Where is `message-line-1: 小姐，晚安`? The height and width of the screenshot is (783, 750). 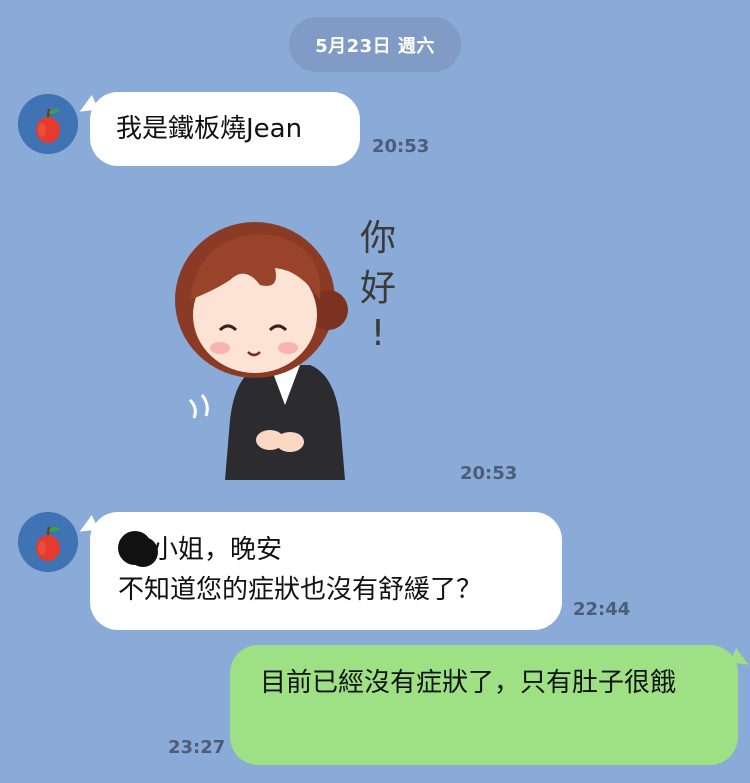
message-line-1: 小姐，晚安 is located at coordinates (217, 550).